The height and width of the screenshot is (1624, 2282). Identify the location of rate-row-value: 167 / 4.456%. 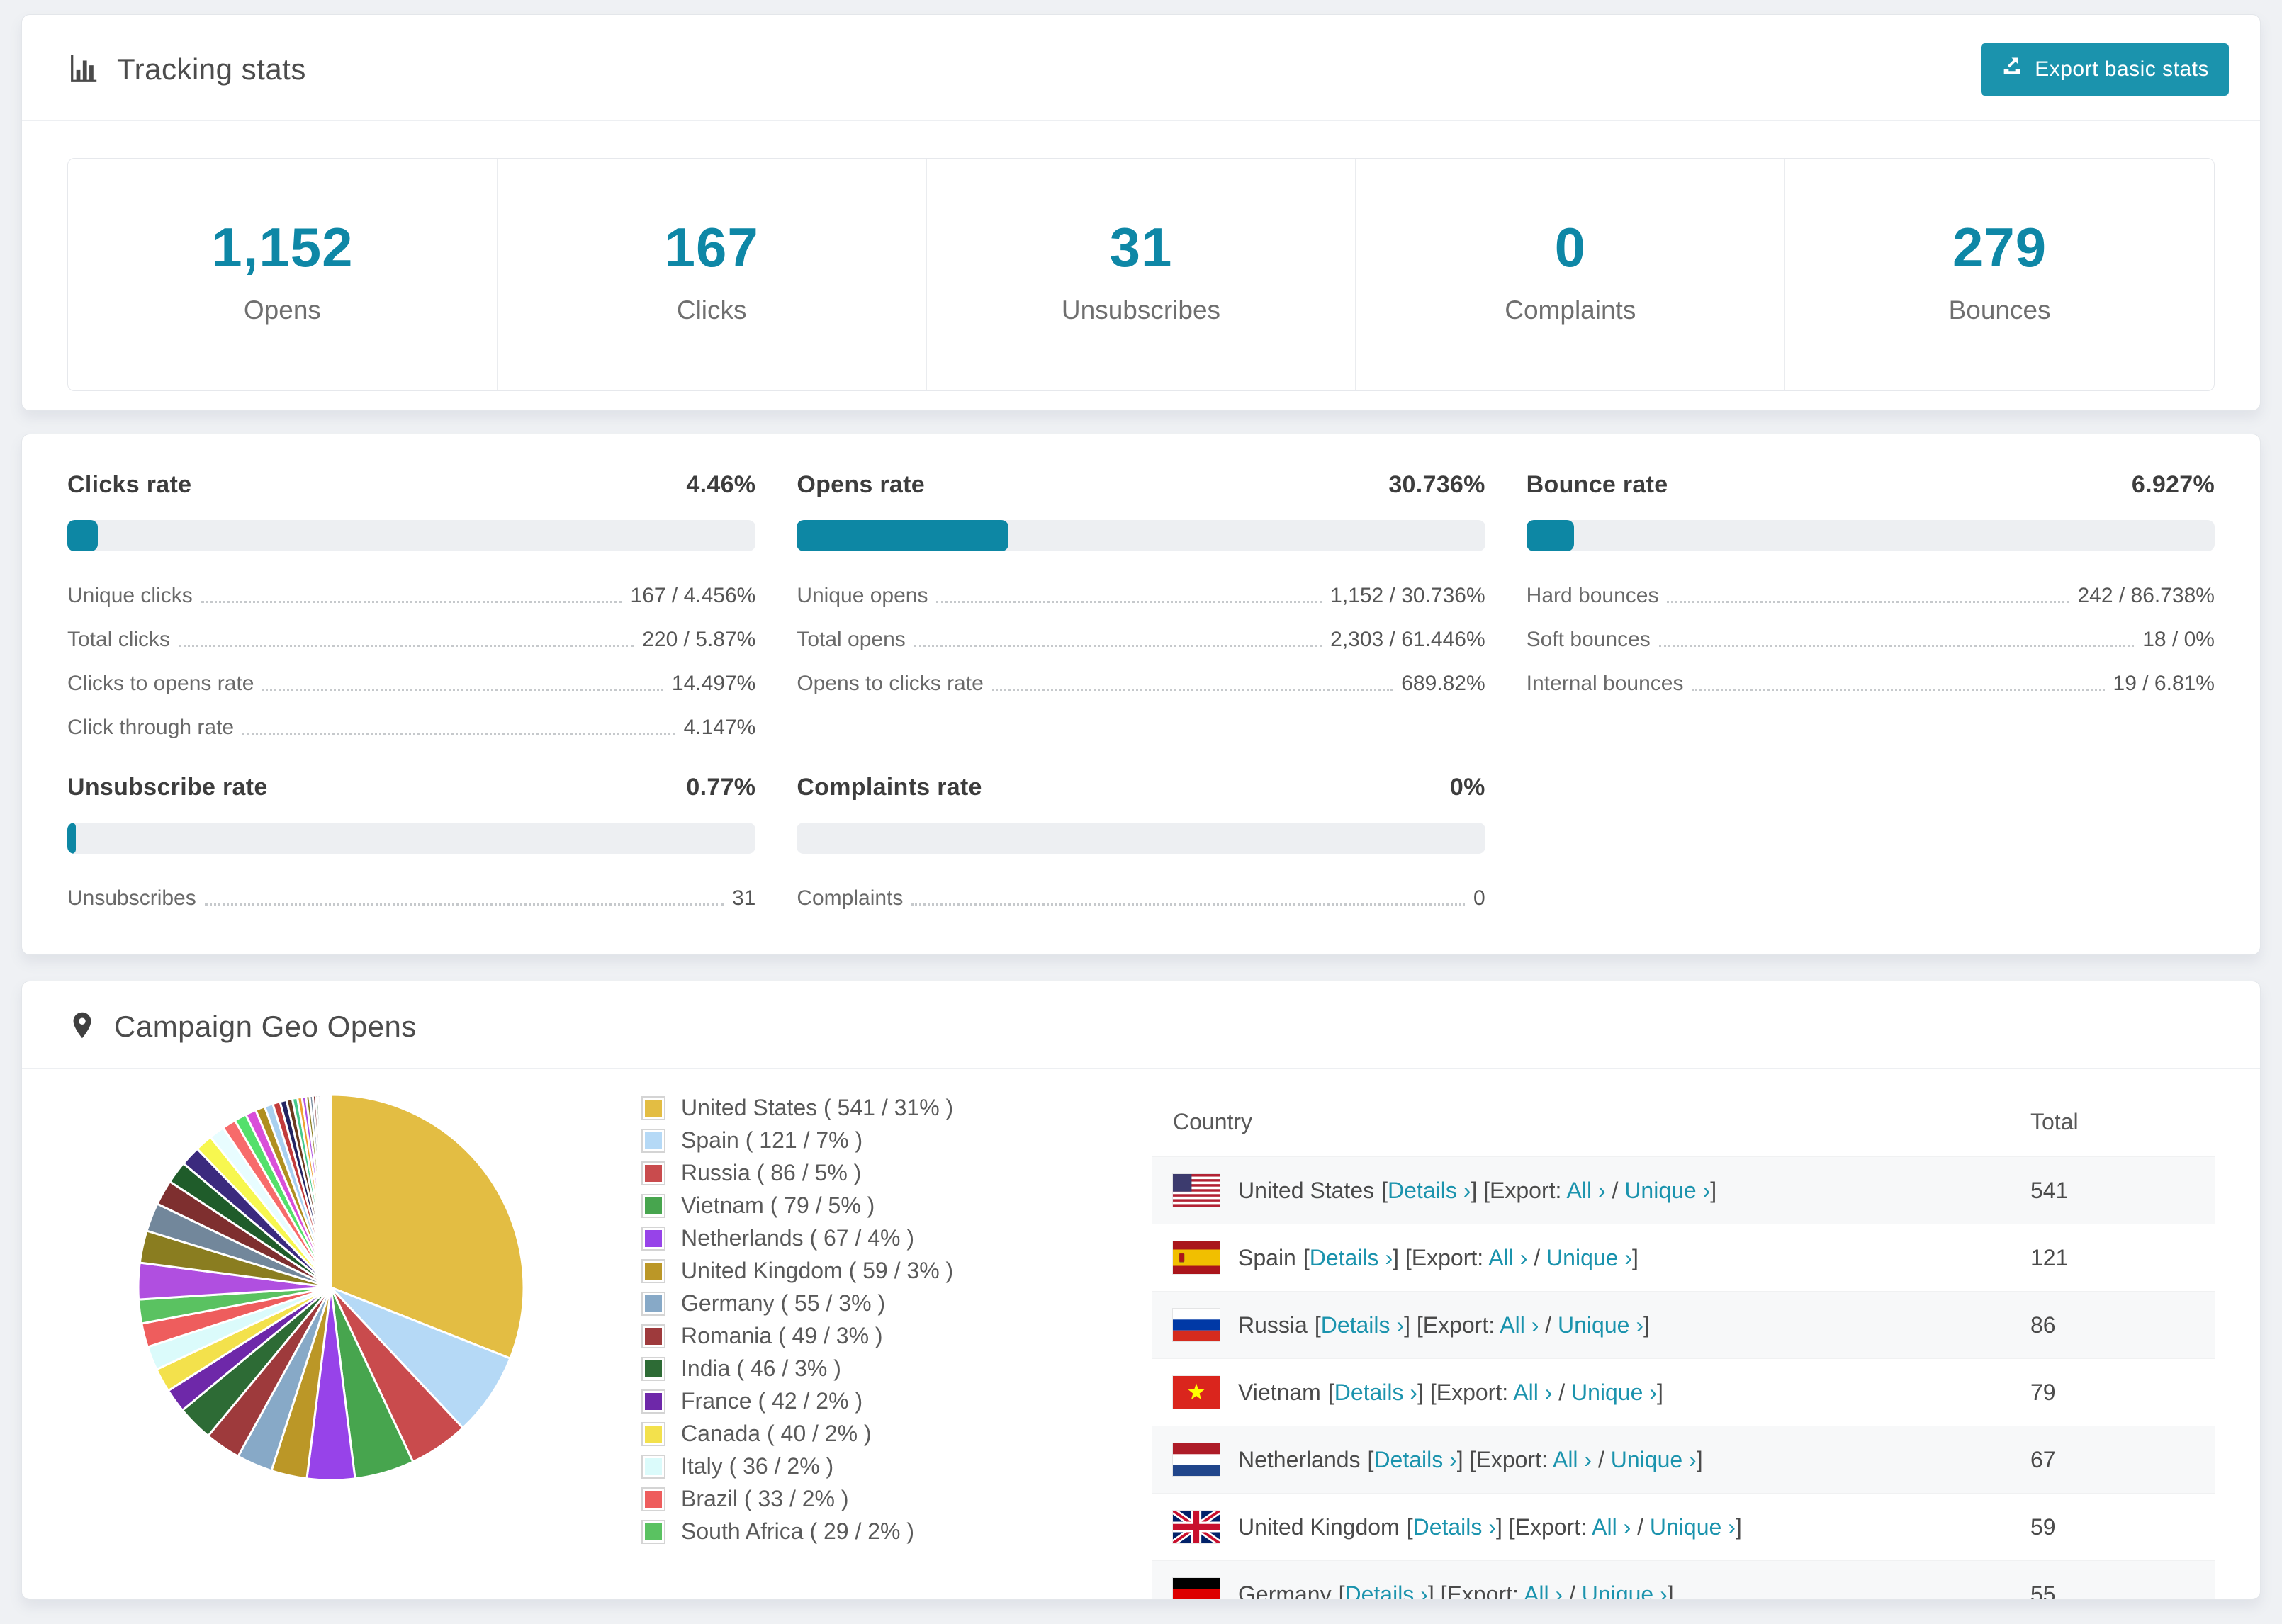
(693, 595).